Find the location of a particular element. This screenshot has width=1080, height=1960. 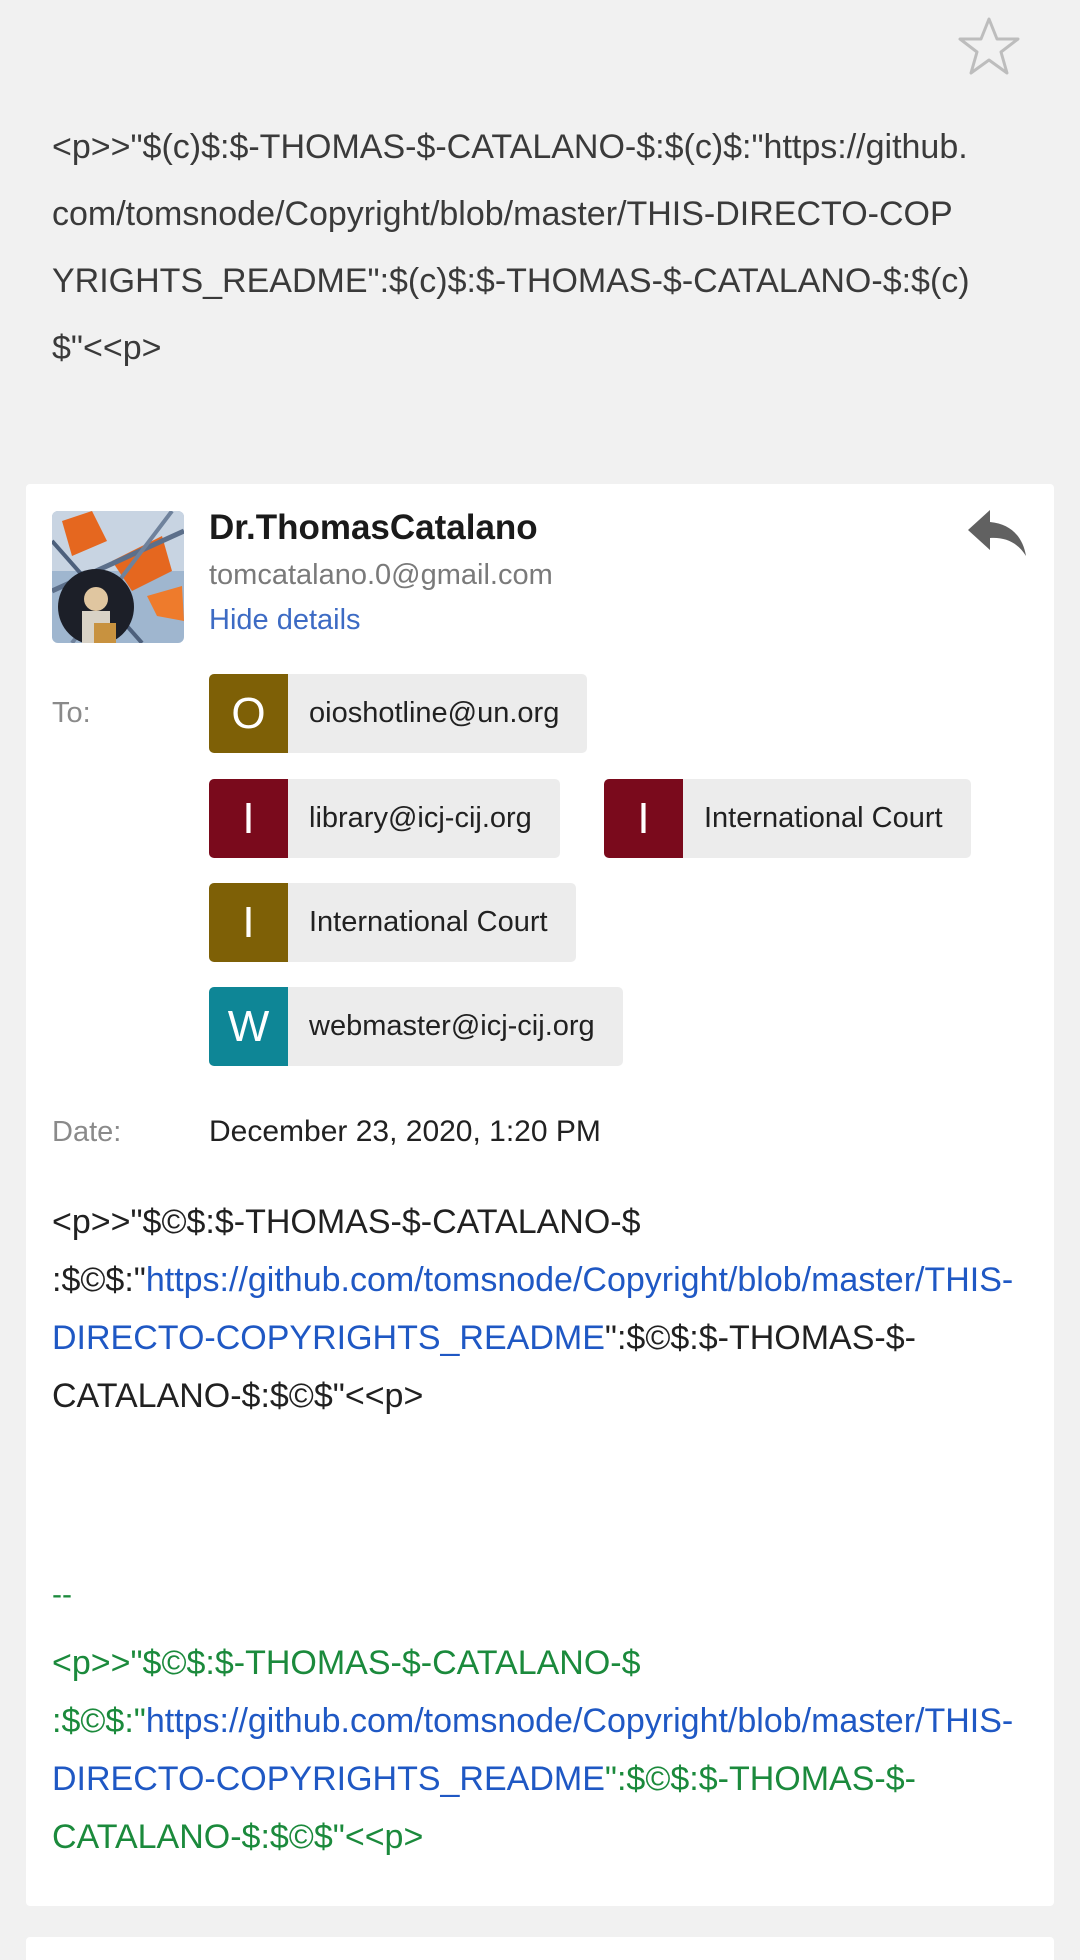

recipient-text: oioshotline@un.org is located at coordinates (434, 713).